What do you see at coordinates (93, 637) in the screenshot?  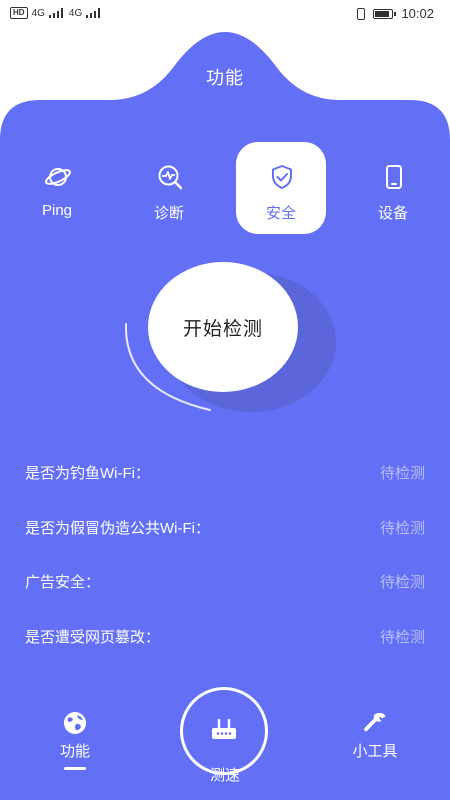 I see `check-question: 是否遭受网页篡改：` at bounding box center [93, 637].